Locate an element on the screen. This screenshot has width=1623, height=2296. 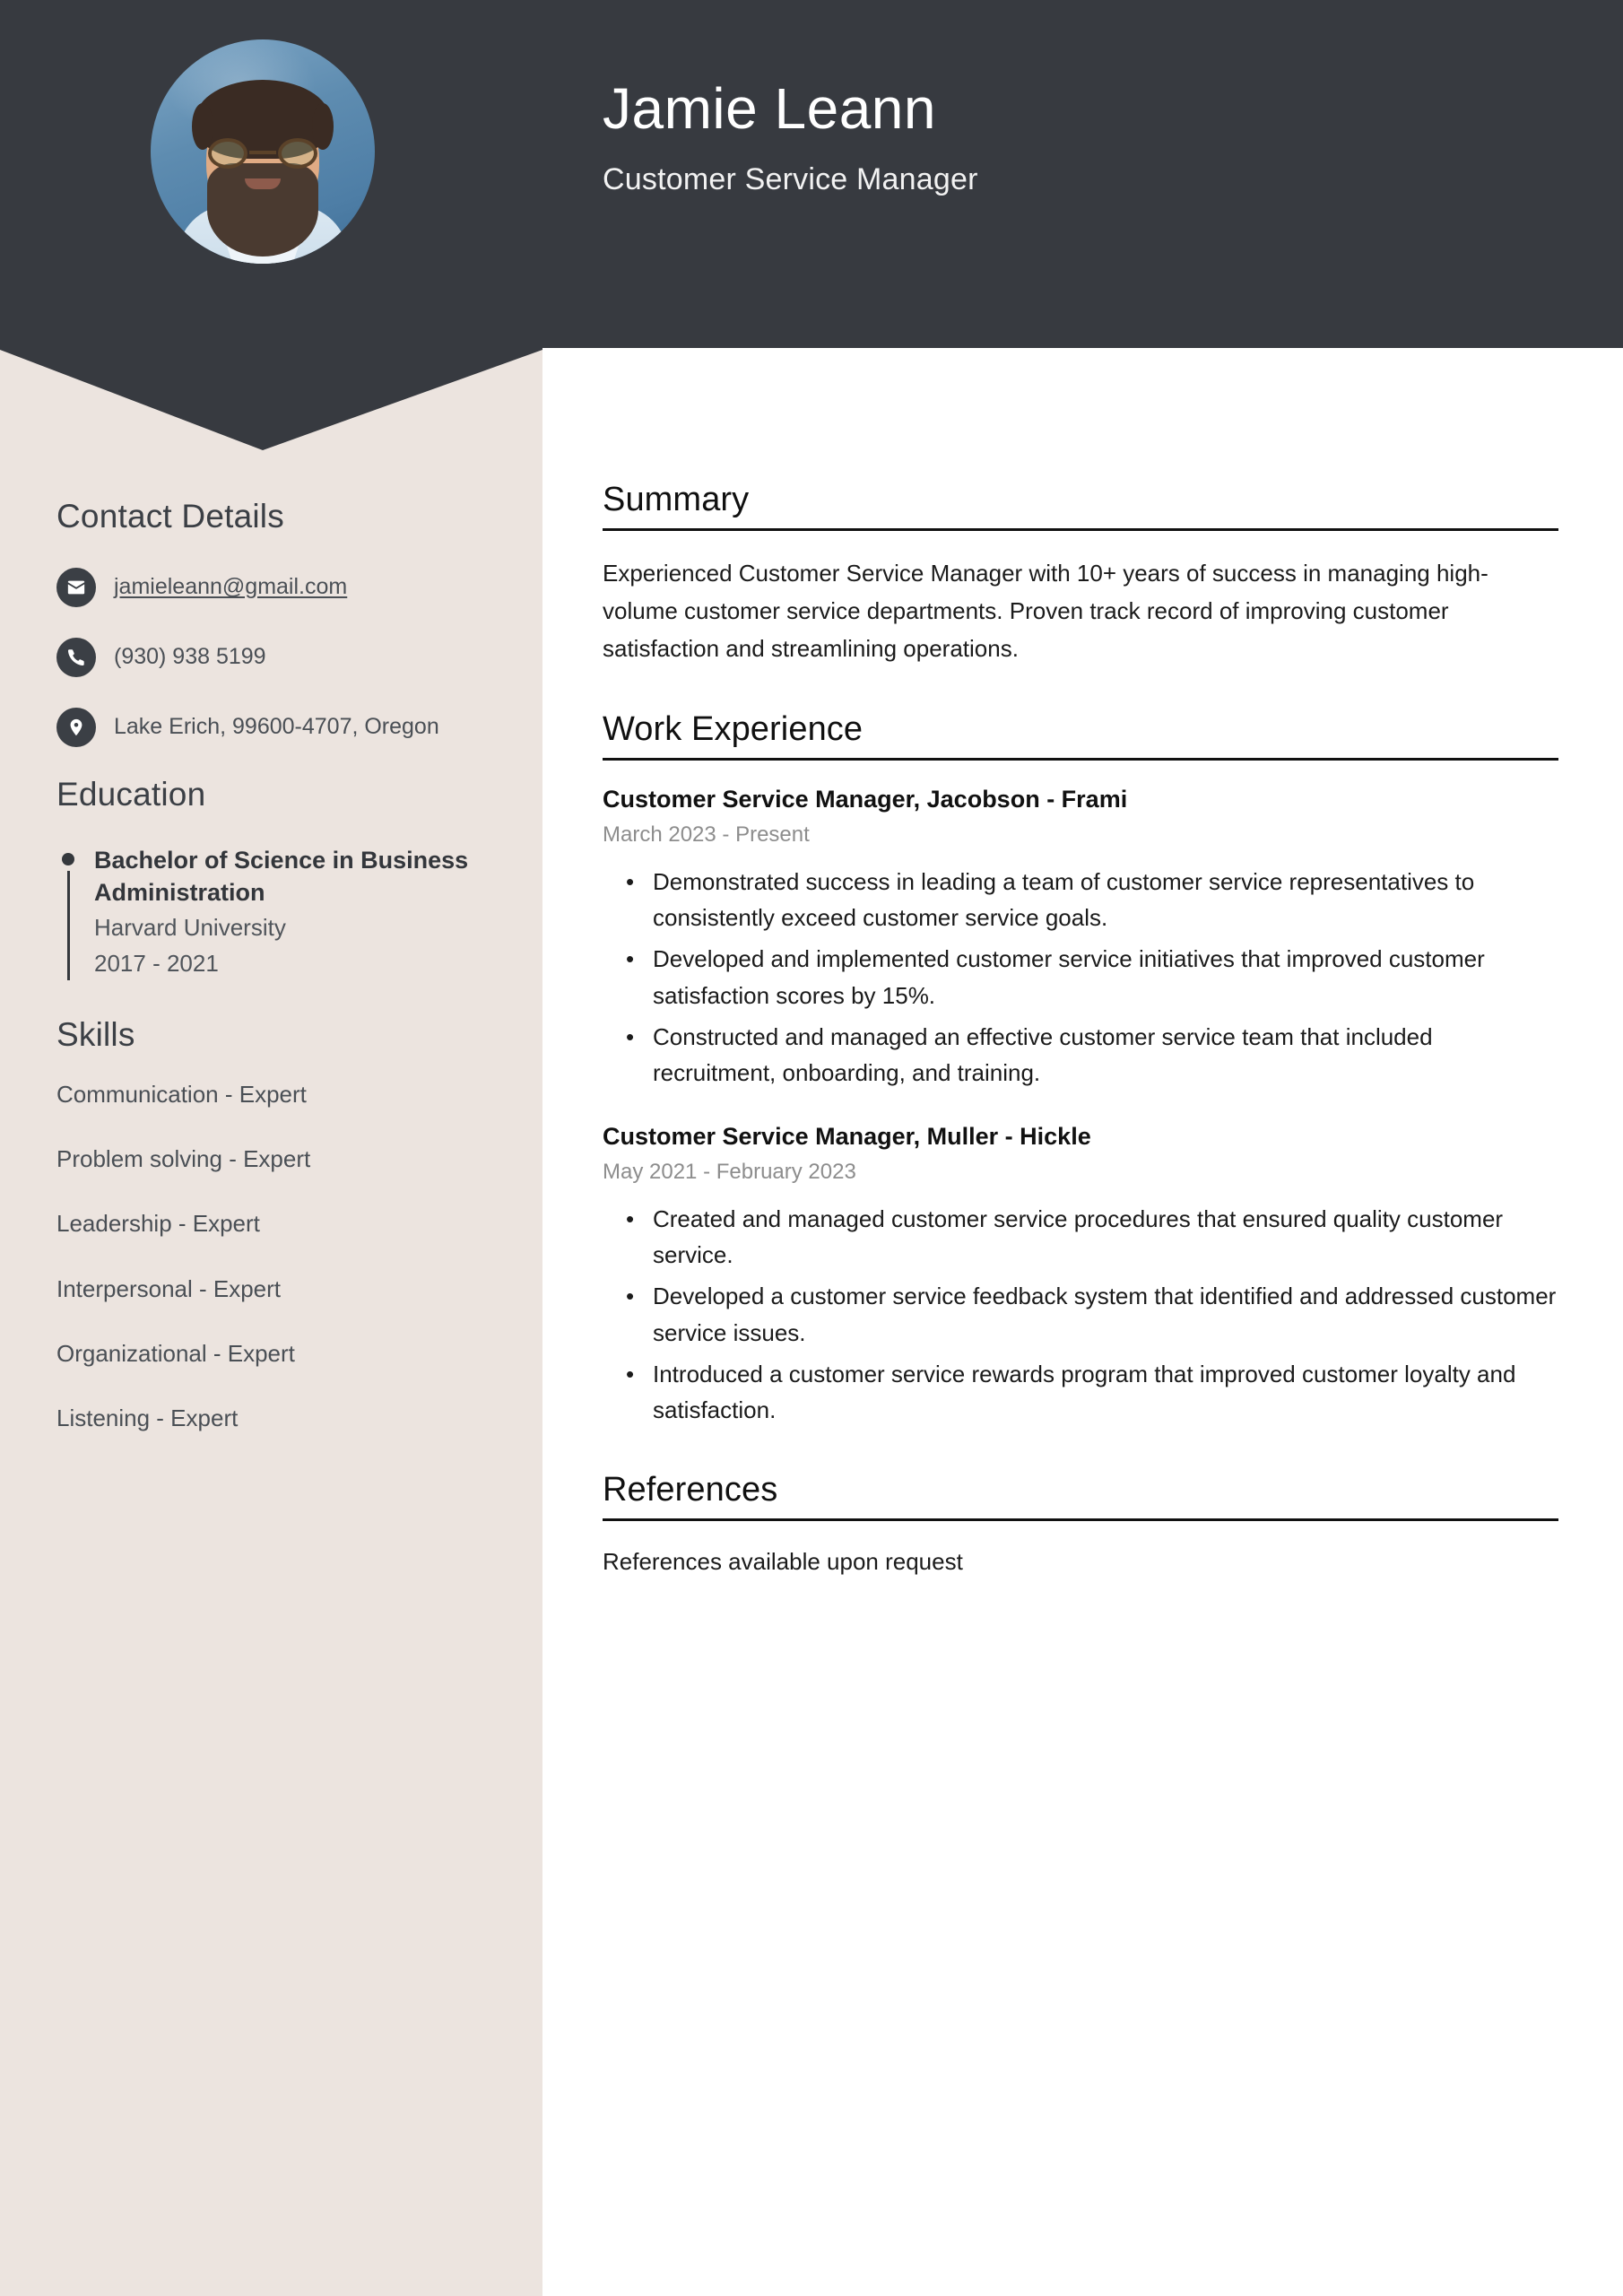
skills-heading: Skills is located at coordinates (95, 1035).